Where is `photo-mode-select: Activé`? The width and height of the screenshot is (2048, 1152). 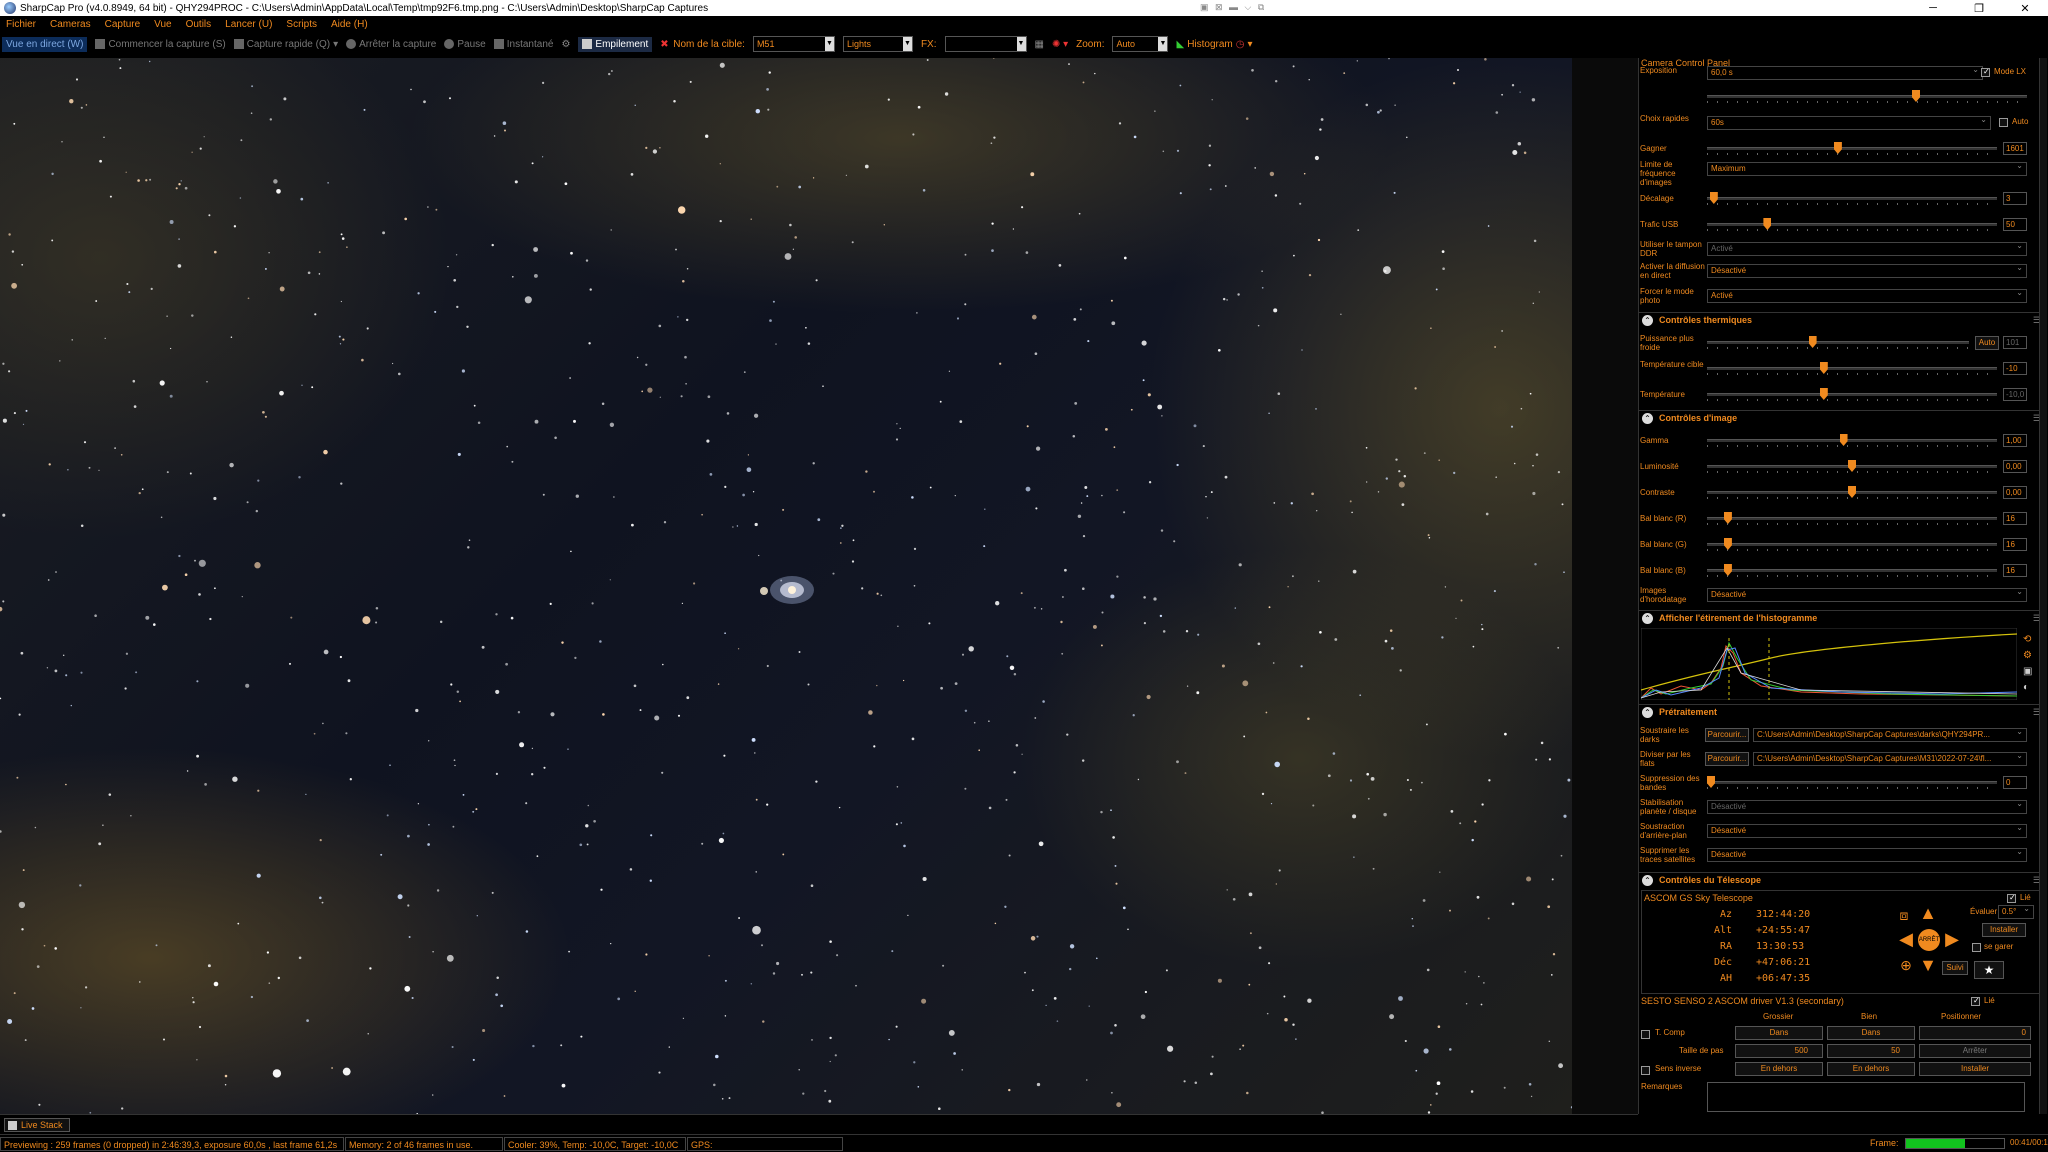 photo-mode-select: Activé is located at coordinates (1867, 295).